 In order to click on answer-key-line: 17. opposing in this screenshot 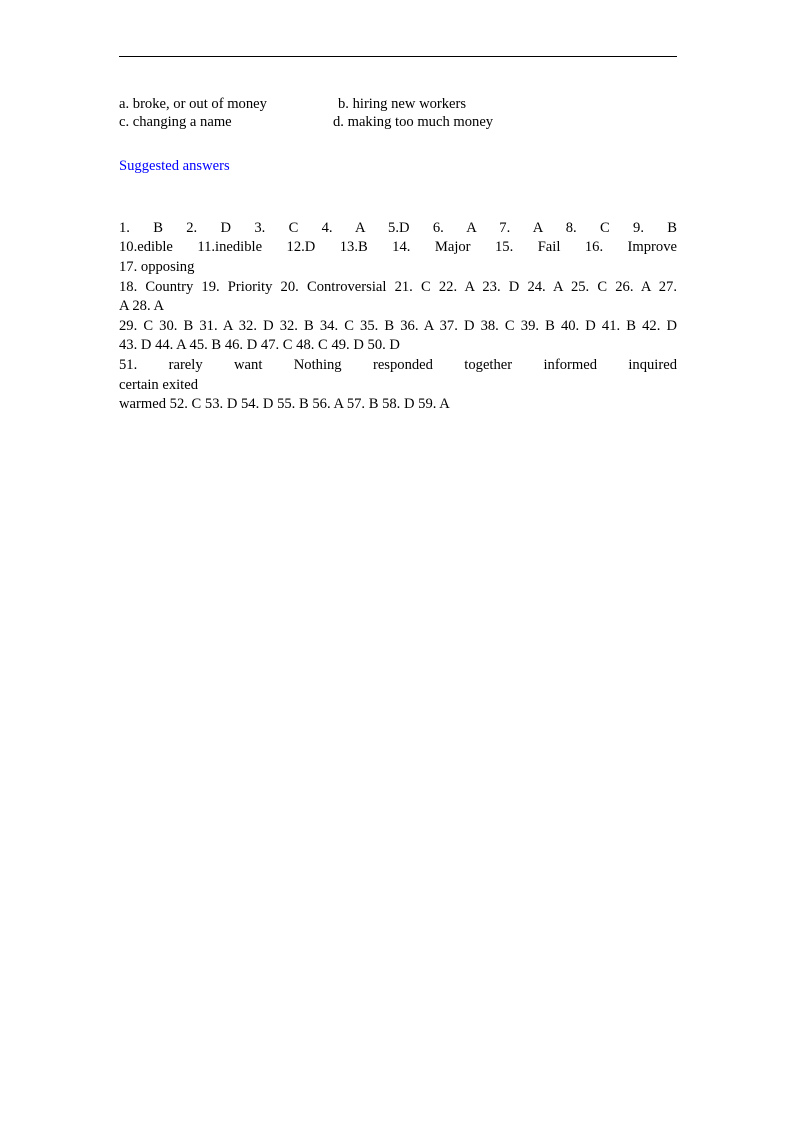, I will do `click(157, 266)`.